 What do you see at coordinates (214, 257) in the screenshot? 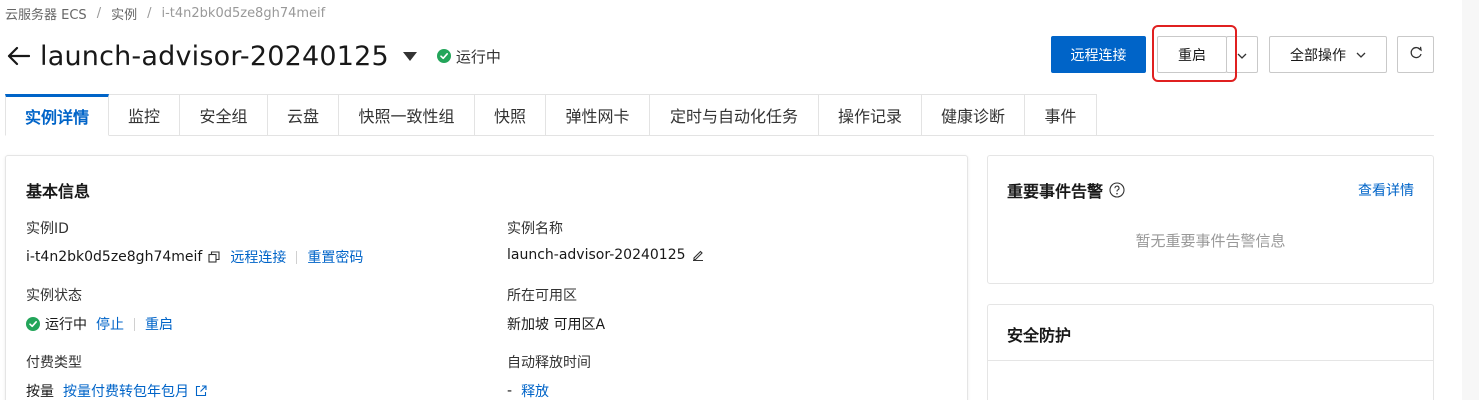
I see `copy-icon` at bounding box center [214, 257].